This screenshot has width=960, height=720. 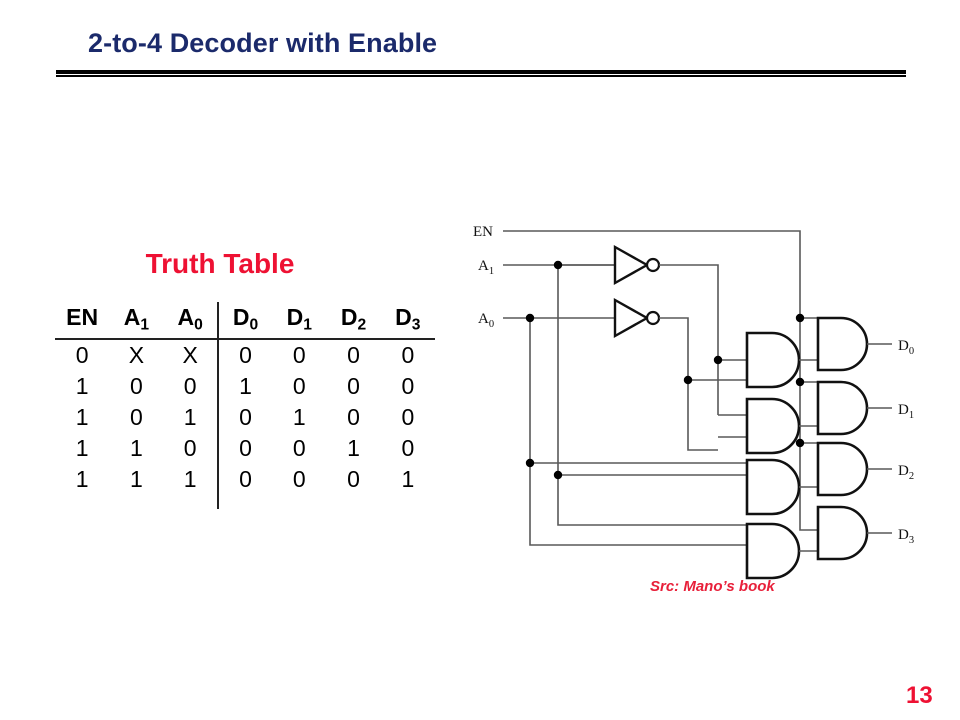 What do you see at coordinates (299, 417) in the screenshot?
I see `cell-d1: 1` at bounding box center [299, 417].